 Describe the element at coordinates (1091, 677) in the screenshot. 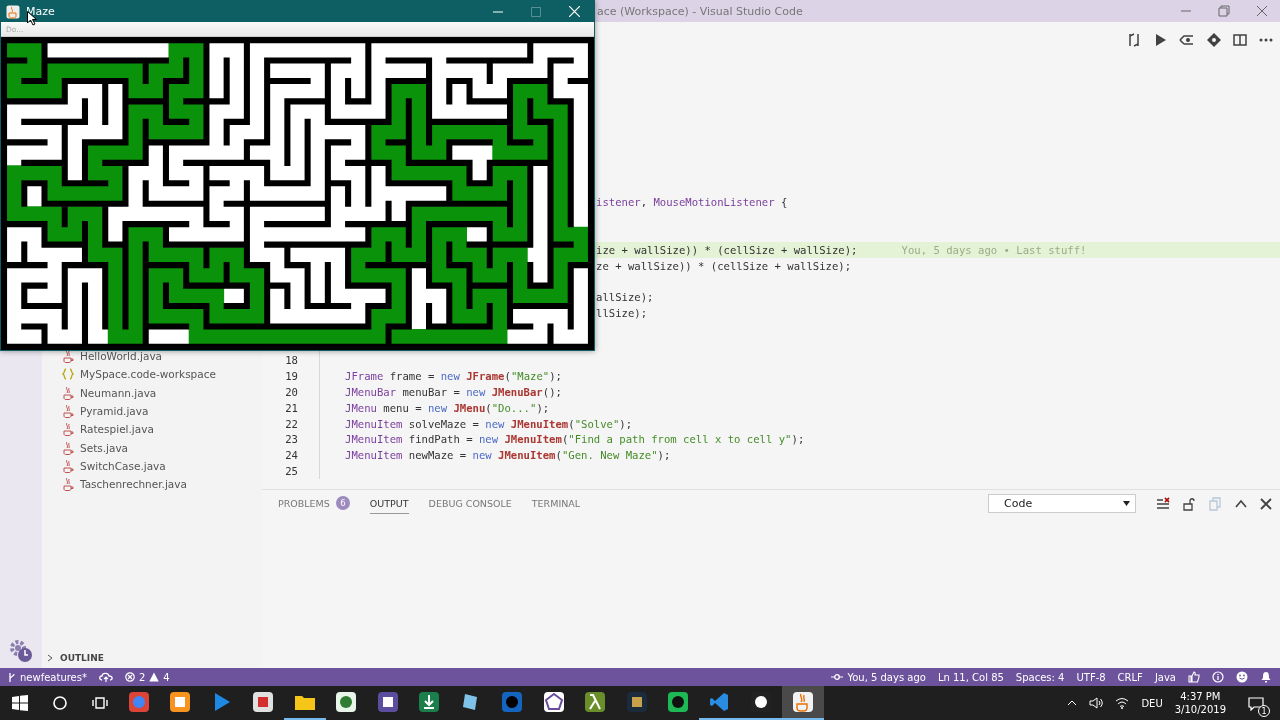

I see `encoding-setting: UTF-8` at that location.